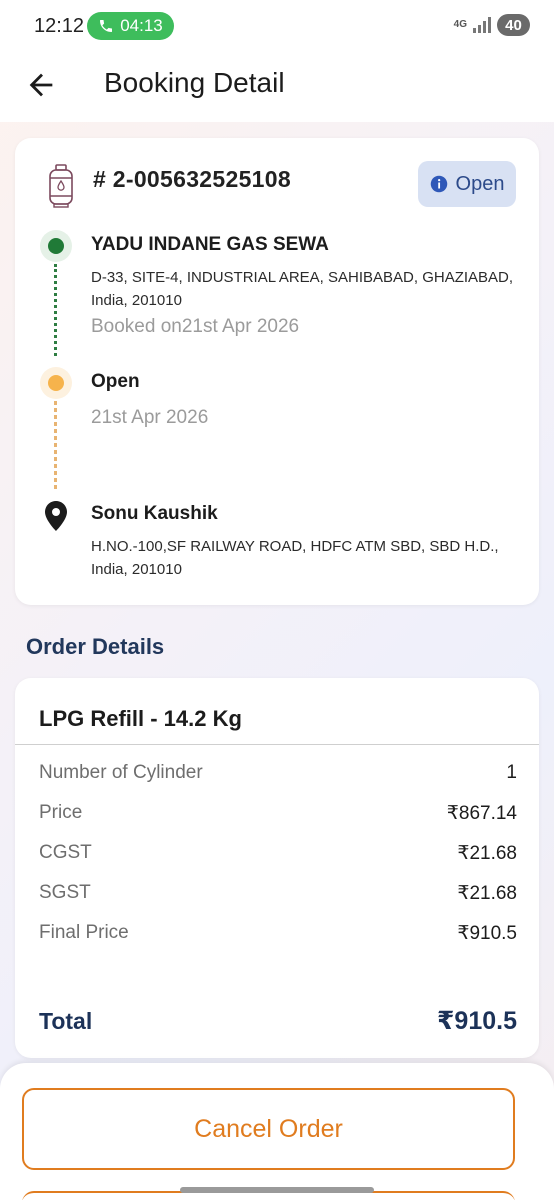  Describe the element at coordinates (477, 1021) in the screenshot. I see `total-value: ₹910.5` at that location.